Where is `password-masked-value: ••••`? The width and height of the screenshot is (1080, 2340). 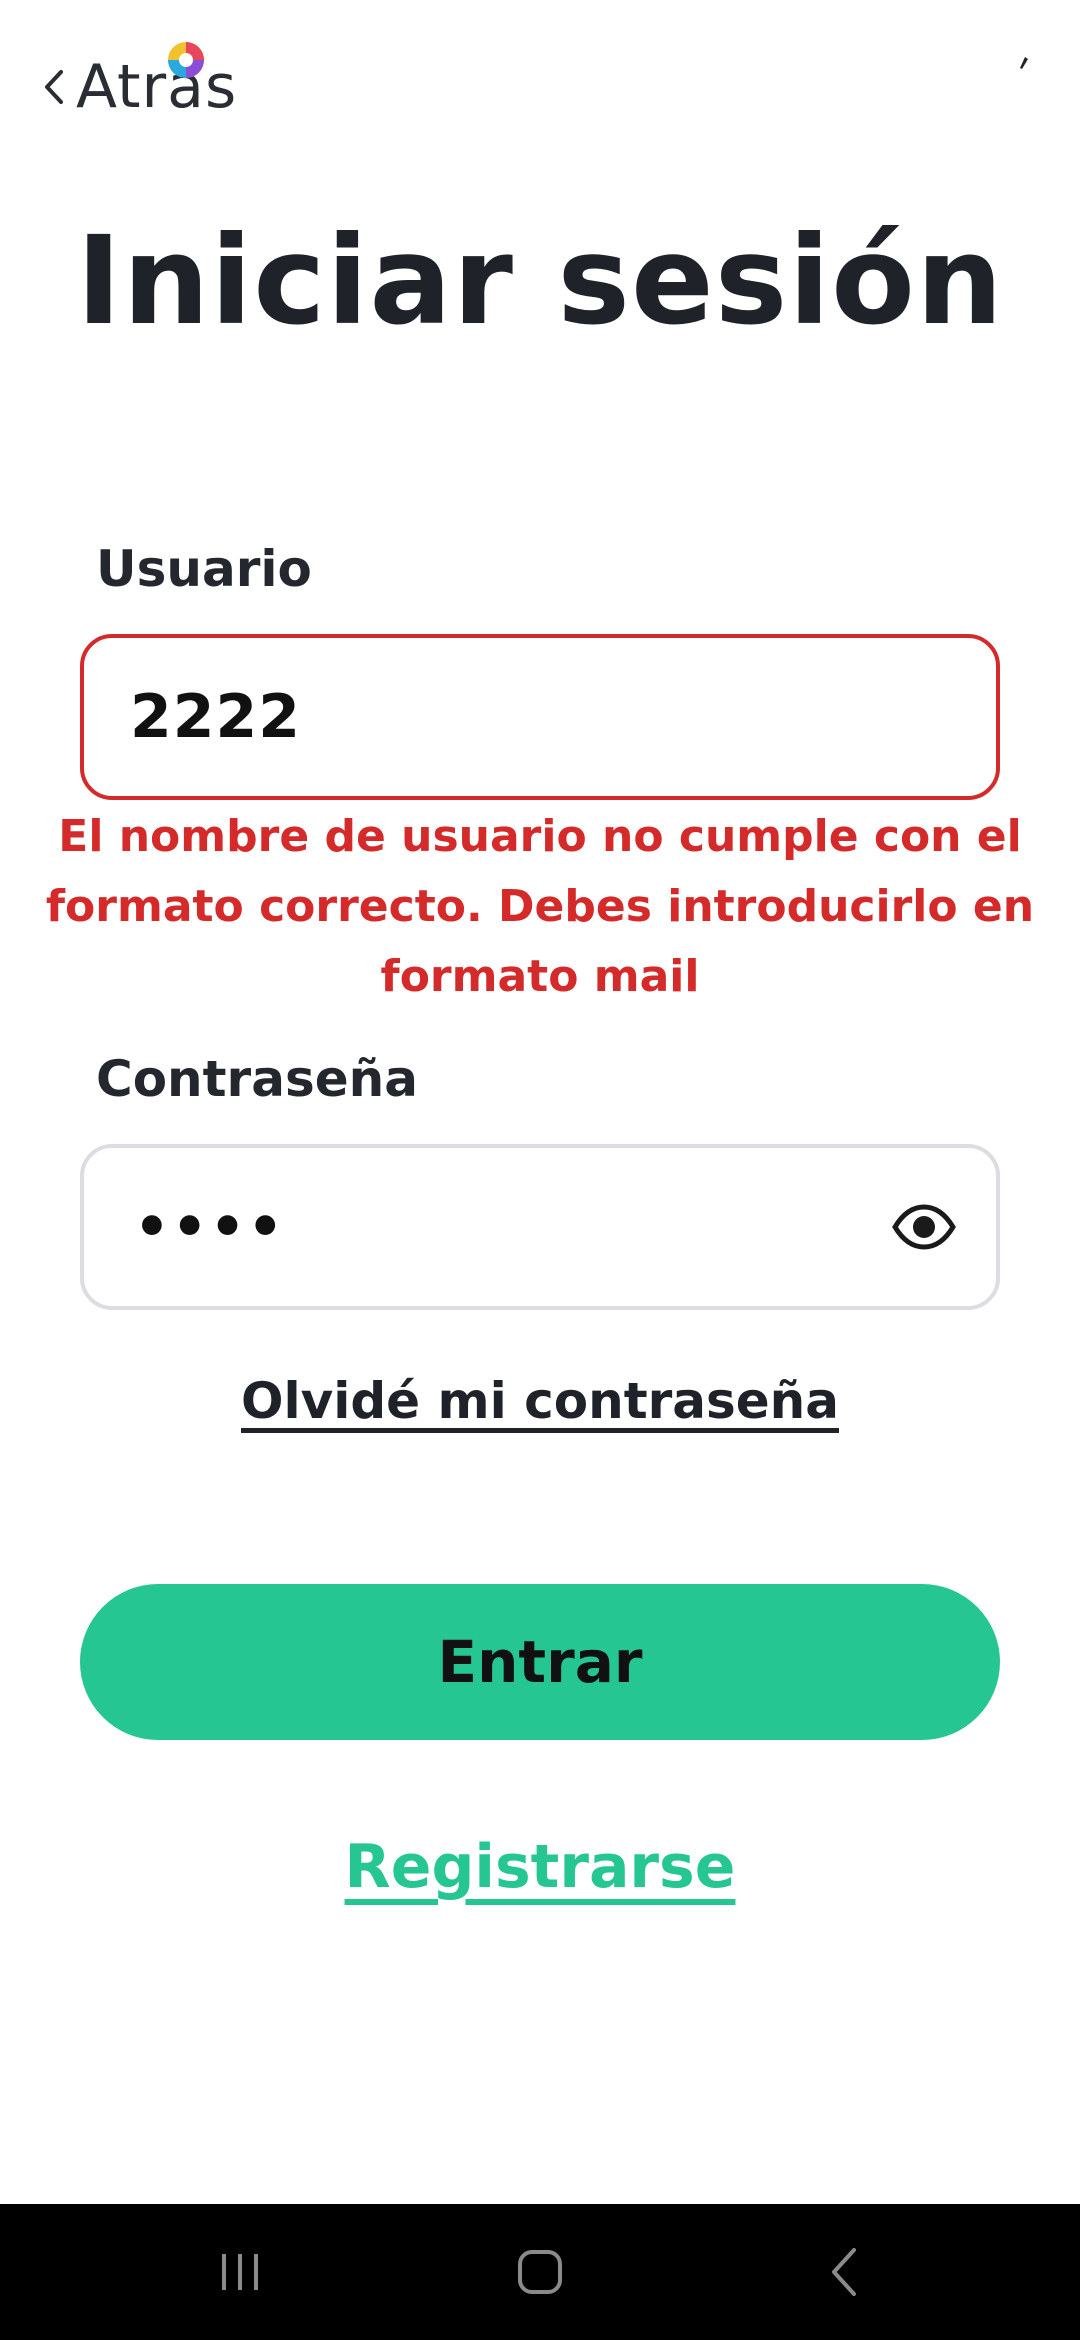 password-masked-value: •••• is located at coordinates (210, 1227).